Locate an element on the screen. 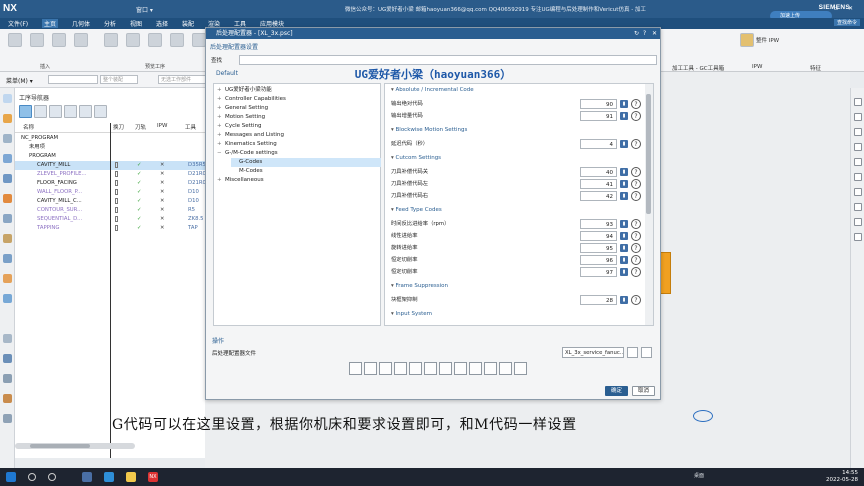 The image size is (864, 486). view-top-icon is located at coordinates (858, 117).